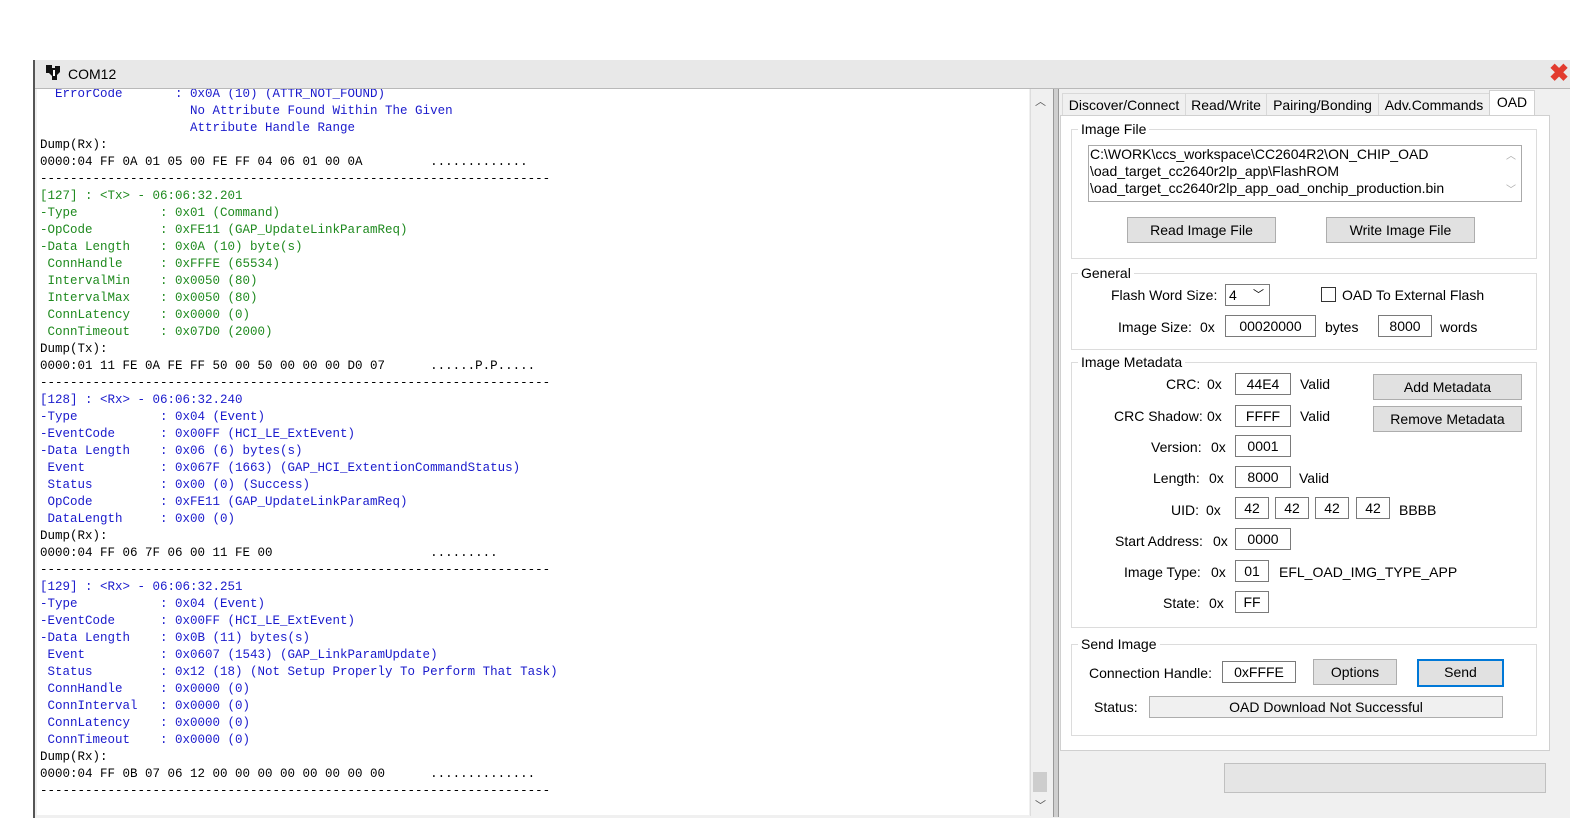 The height and width of the screenshot is (818, 1570). Describe the element at coordinates (1040, 101) in the screenshot. I see `scroll-up-icon: ︿` at that location.